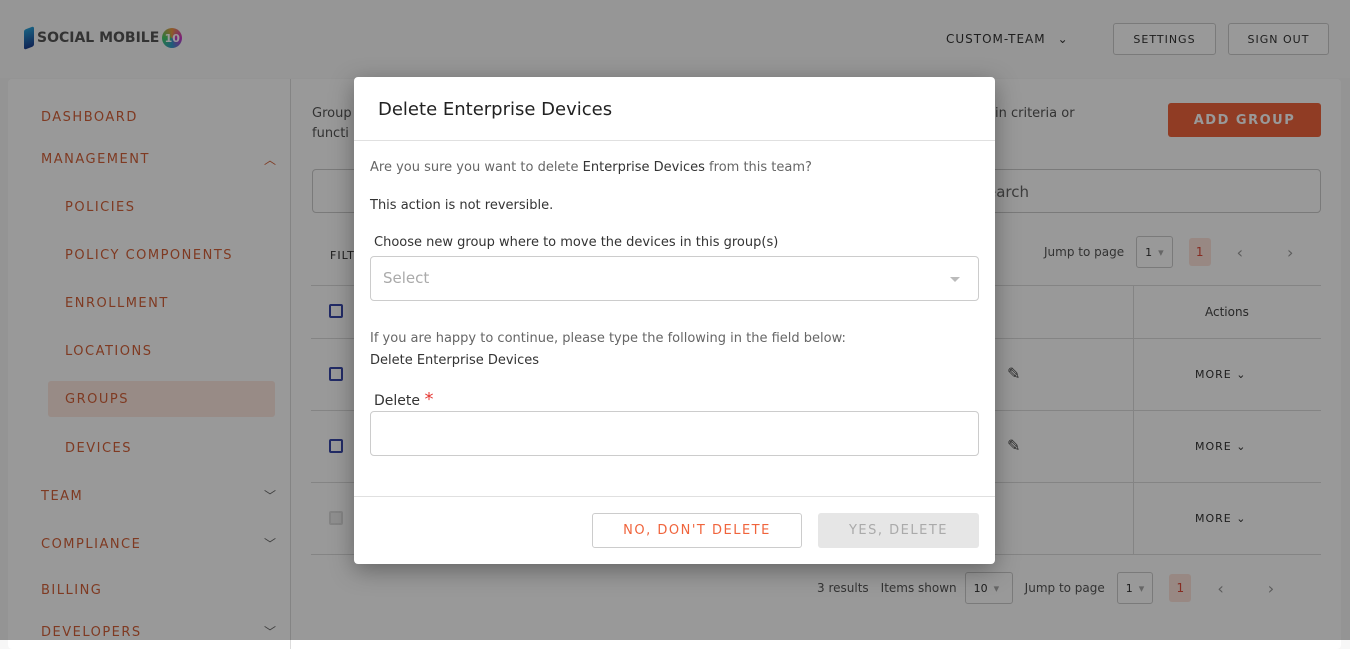 The height and width of the screenshot is (649, 1350). I want to click on warning-text: This action is not reversible., so click(462, 205).